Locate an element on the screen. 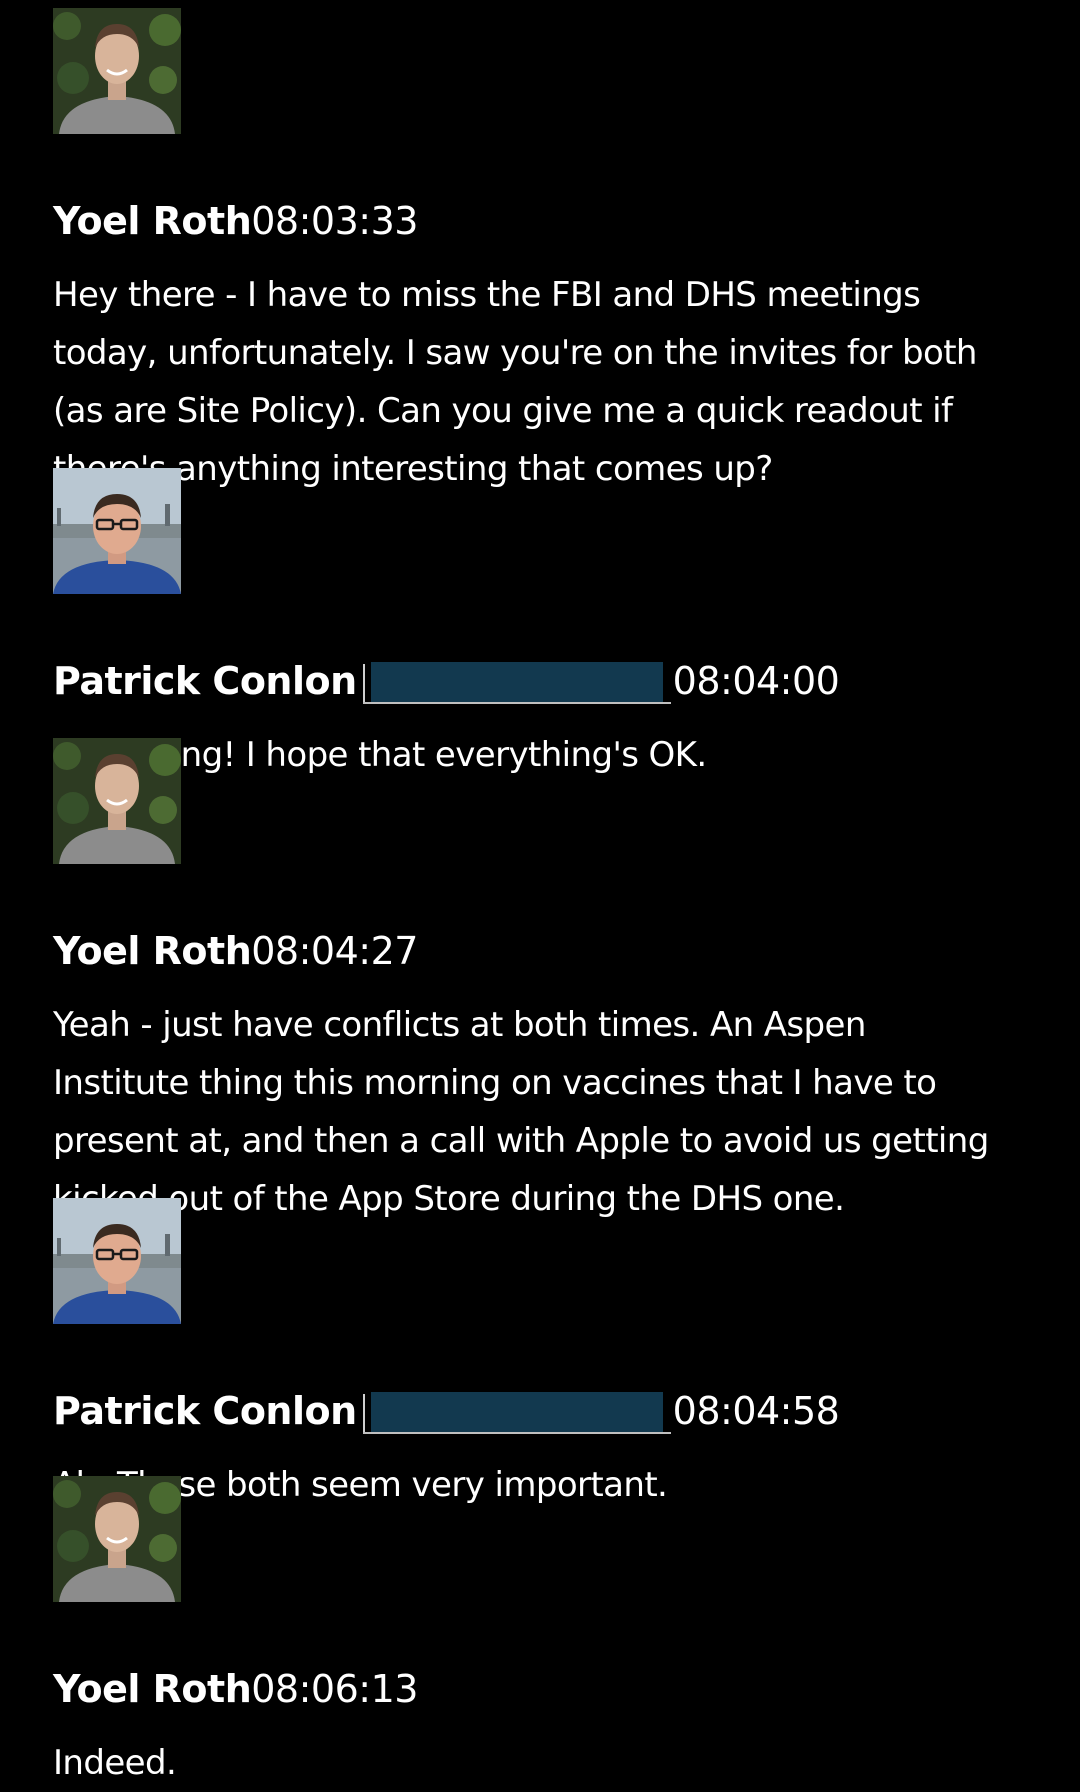 The width and height of the screenshot is (1080, 1792). message-text: Indeed. is located at coordinates (115, 1763).